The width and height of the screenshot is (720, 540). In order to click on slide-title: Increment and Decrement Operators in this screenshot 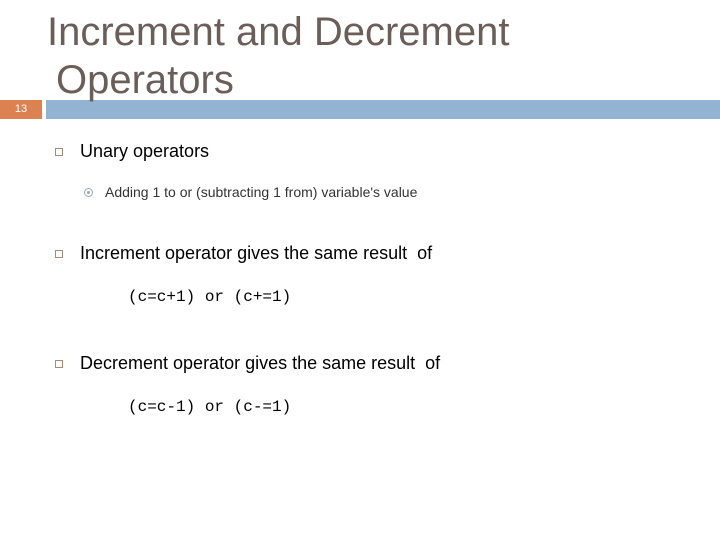, I will do `click(347, 56)`.